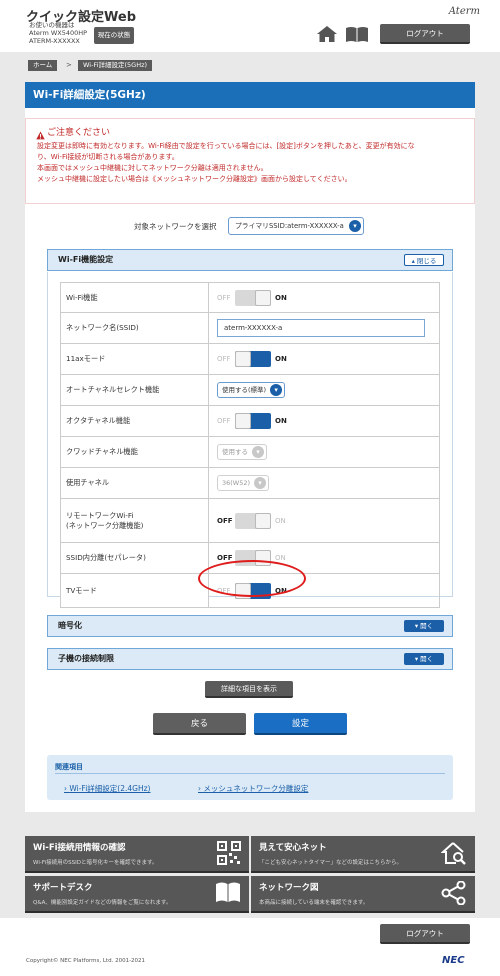 This screenshot has width=500, height=976. What do you see at coordinates (52, 25) in the screenshot?
I see `device-line: お使いの機器は` at bounding box center [52, 25].